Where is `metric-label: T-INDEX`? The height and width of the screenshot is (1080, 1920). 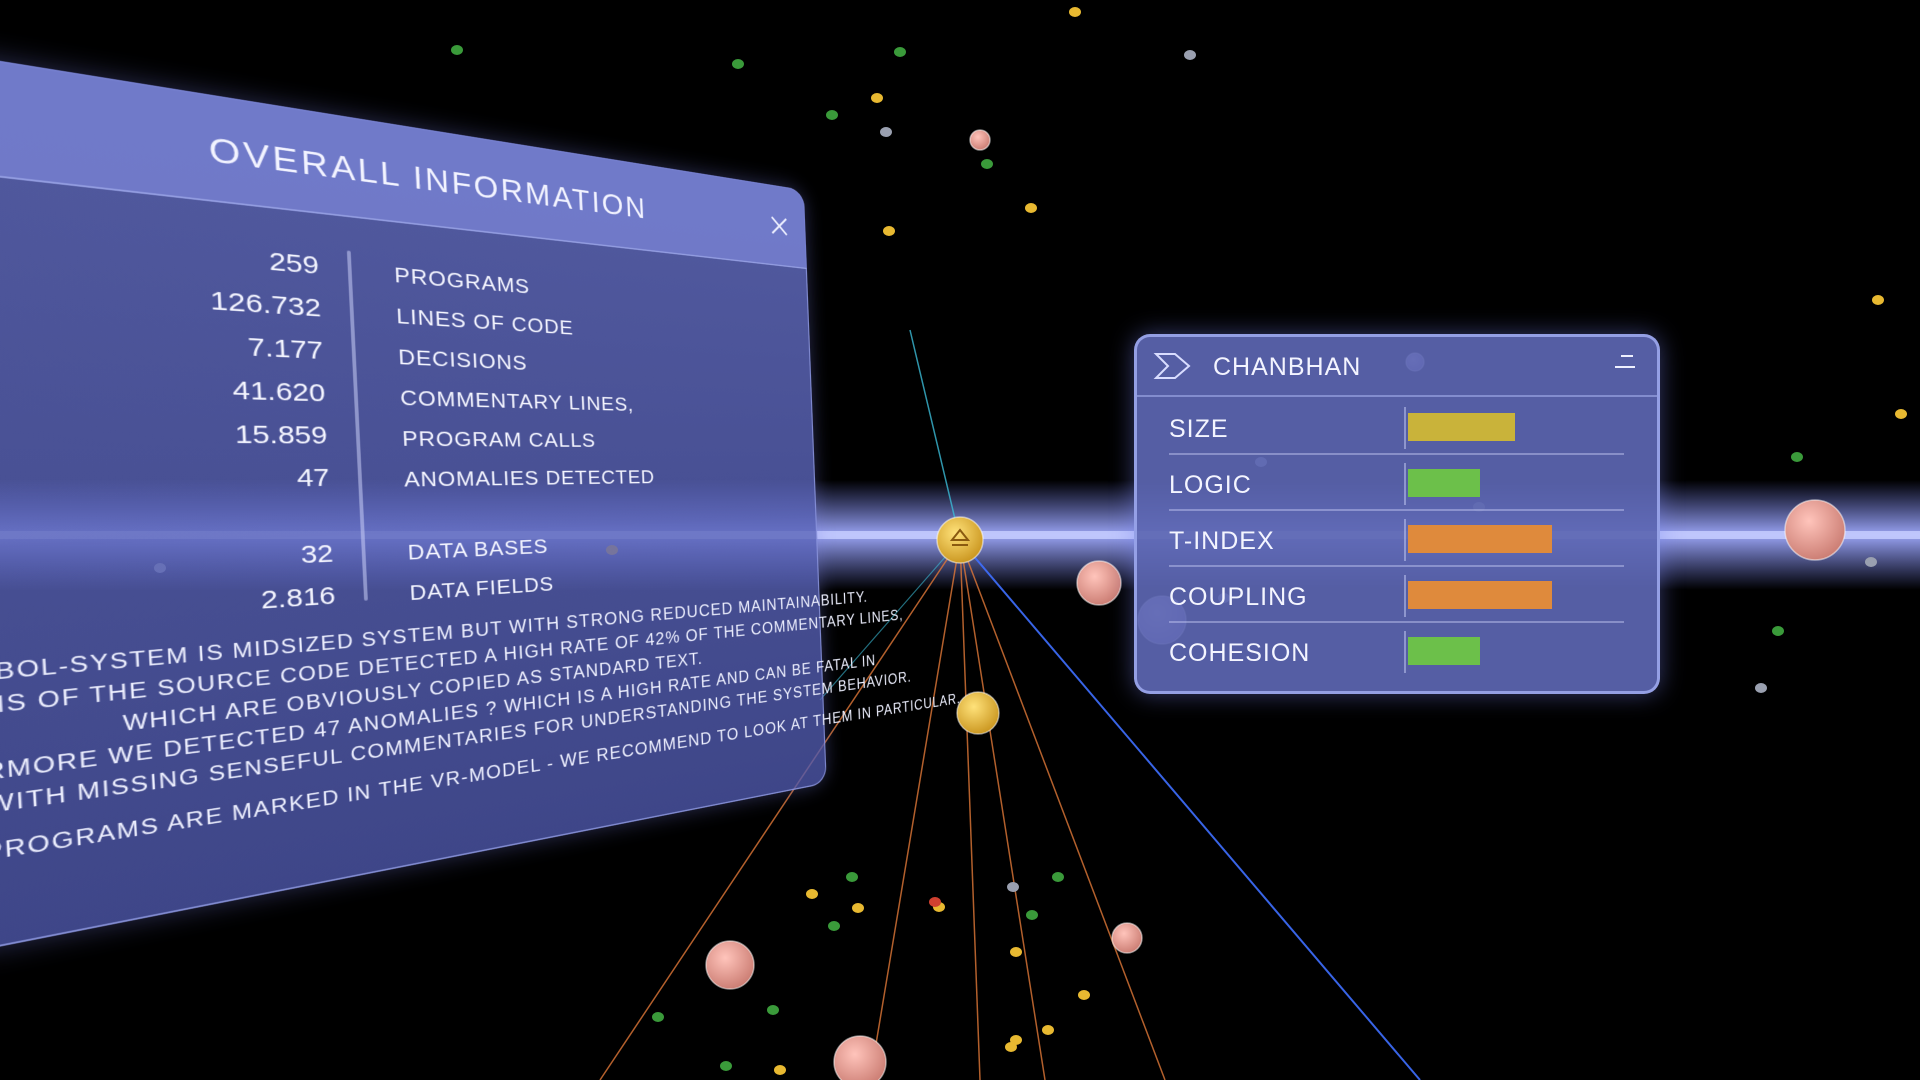
metric-label: T-INDEX is located at coordinates (1222, 541).